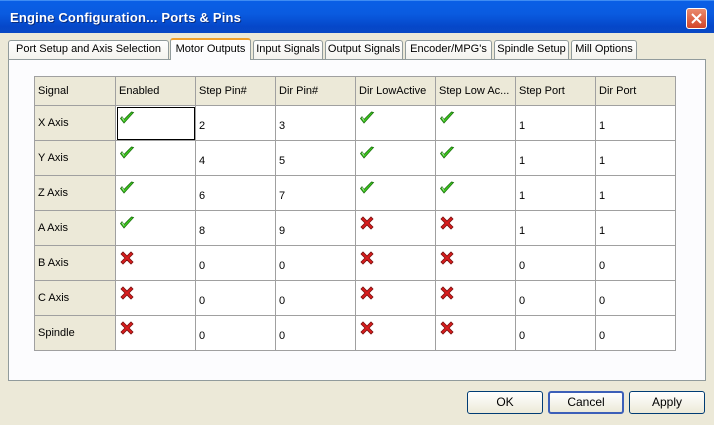  What do you see at coordinates (357, 16) in the screenshot?
I see `title-bar: Engine Configuration... Ports & Pins` at bounding box center [357, 16].